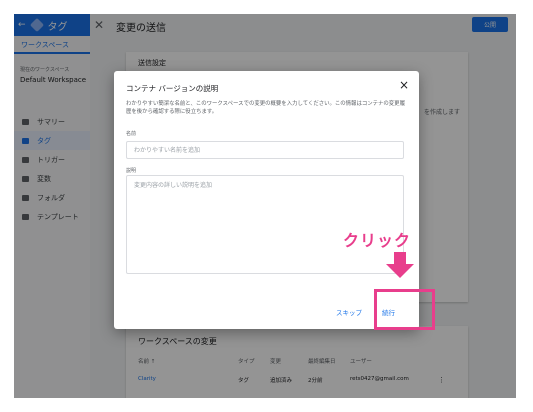 This screenshot has width=533, height=412. I want to click on skip-button: スキップ, so click(349, 312).